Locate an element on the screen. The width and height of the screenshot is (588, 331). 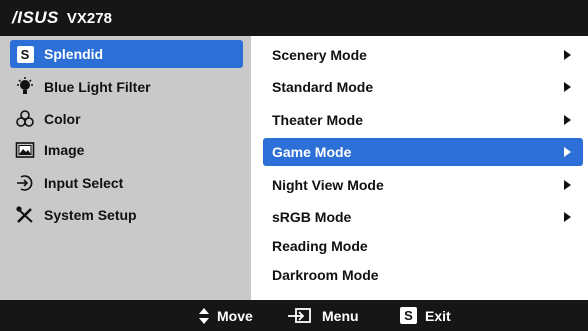
menu-item-label: Image is located at coordinates (64, 150).